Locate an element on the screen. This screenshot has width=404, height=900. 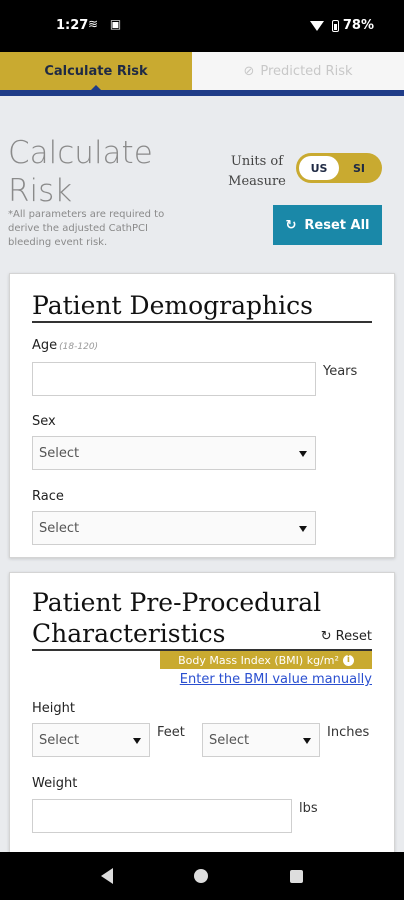
inches-select-value: Select is located at coordinates (229, 740).